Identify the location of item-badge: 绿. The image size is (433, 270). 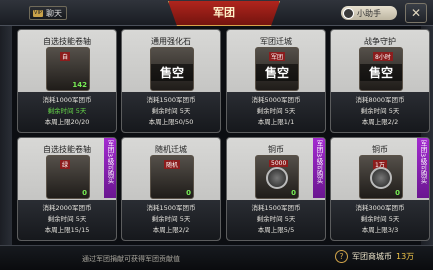
(65, 164).